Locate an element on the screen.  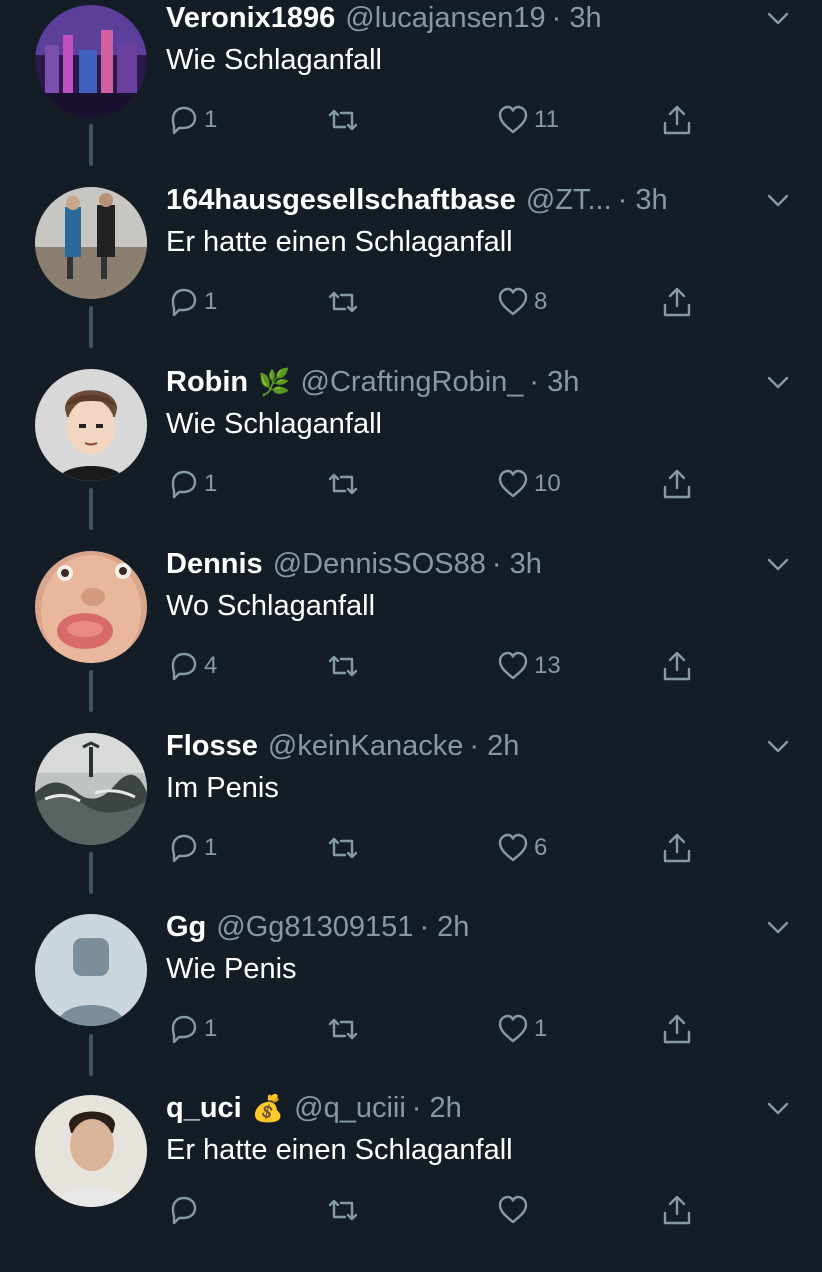
reply-count: 4 is located at coordinates (211, 665).